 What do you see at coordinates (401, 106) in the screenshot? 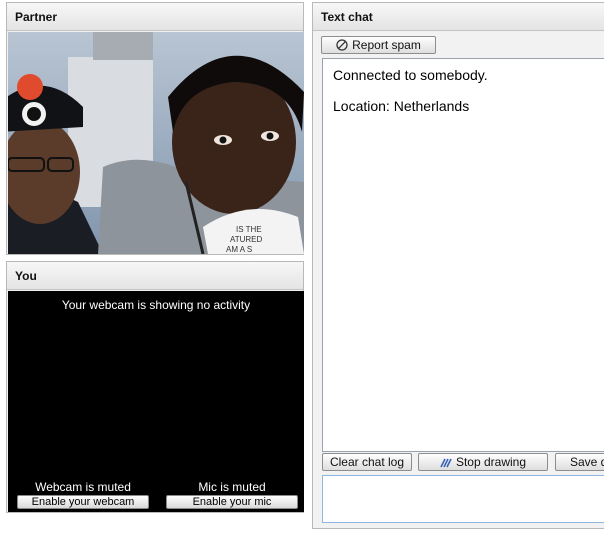
I see `chat-message: Location: Netherlands` at bounding box center [401, 106].